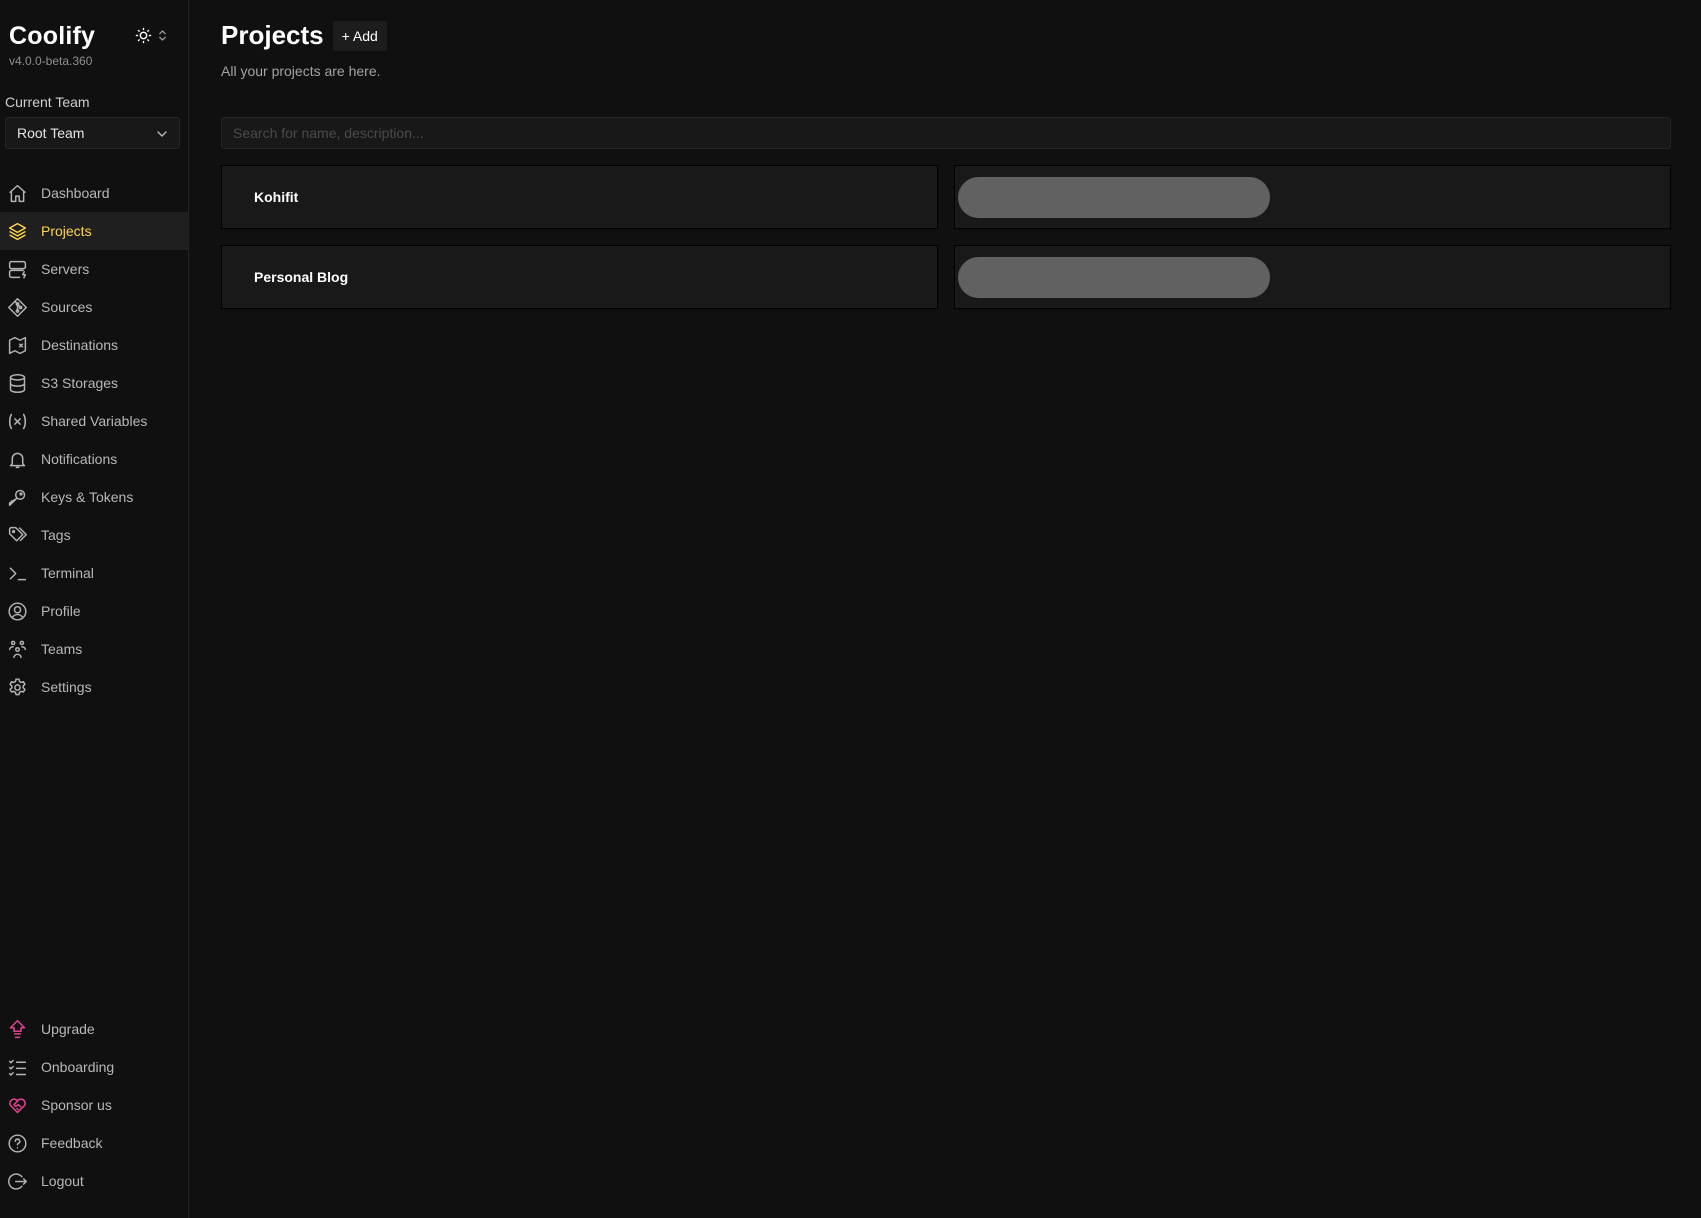 The width and height of the screenshot is (1701, 1218). What do you see at coordinates (66, 231) in the screenshot?
I see `sidebar-item-label: Projects` at bounding box center [66, 231].